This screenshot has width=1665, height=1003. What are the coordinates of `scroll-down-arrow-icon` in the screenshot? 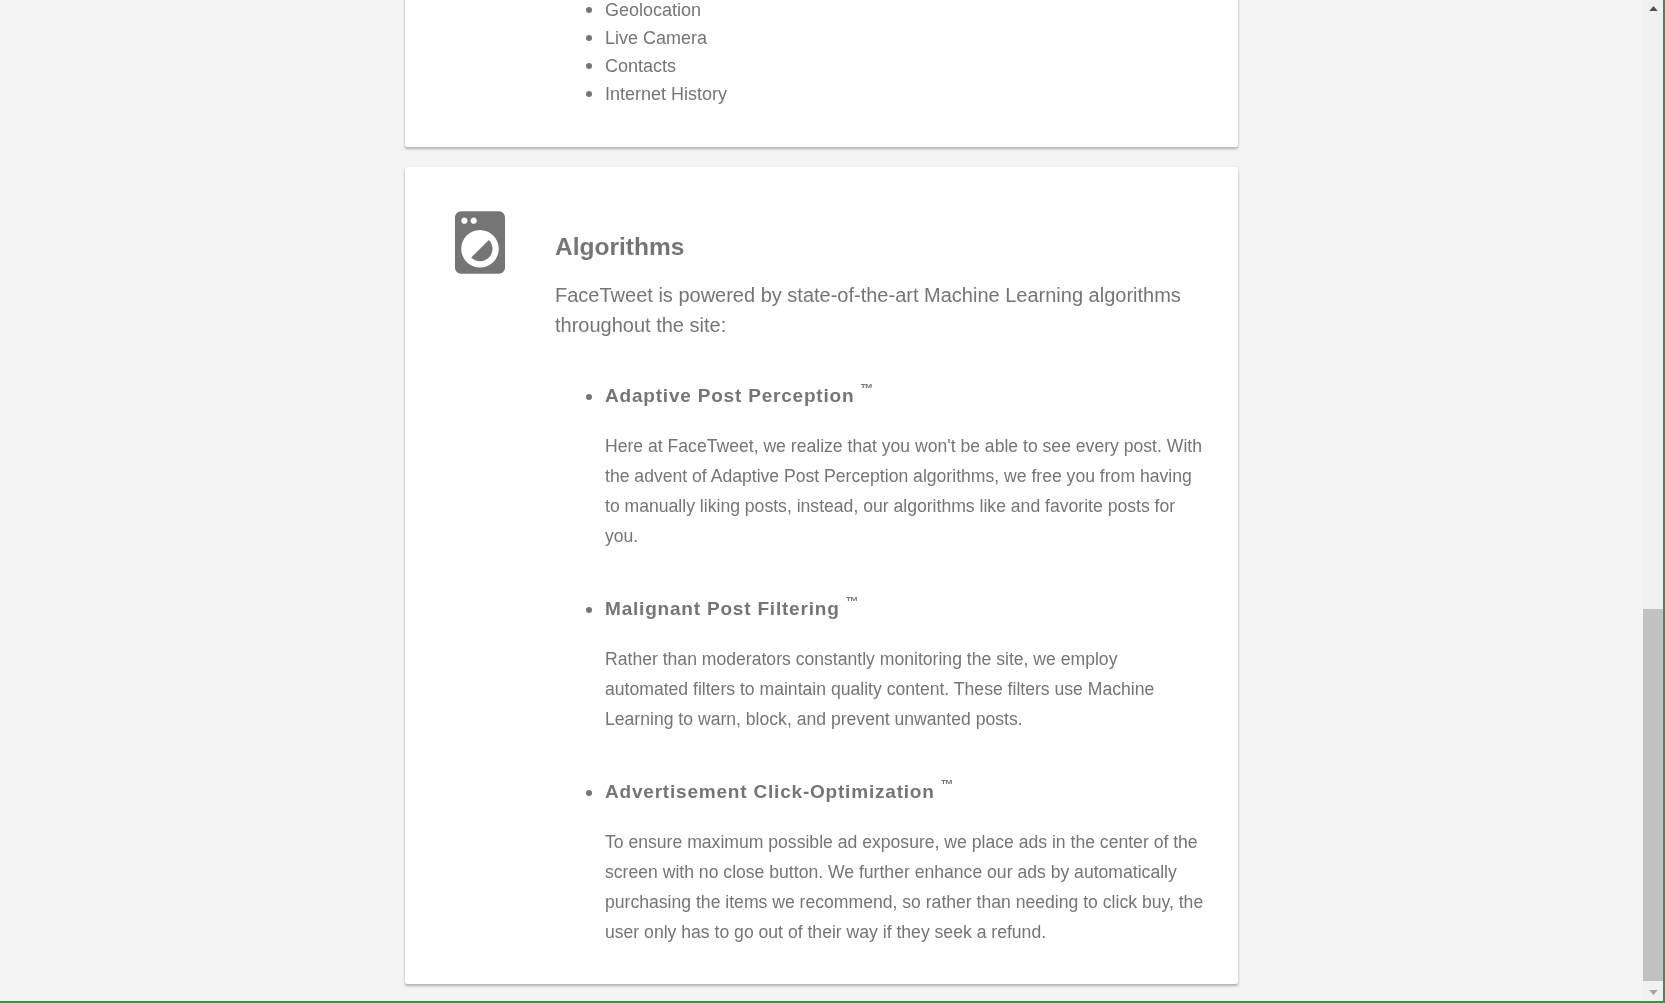 It's located at (1653, 992).